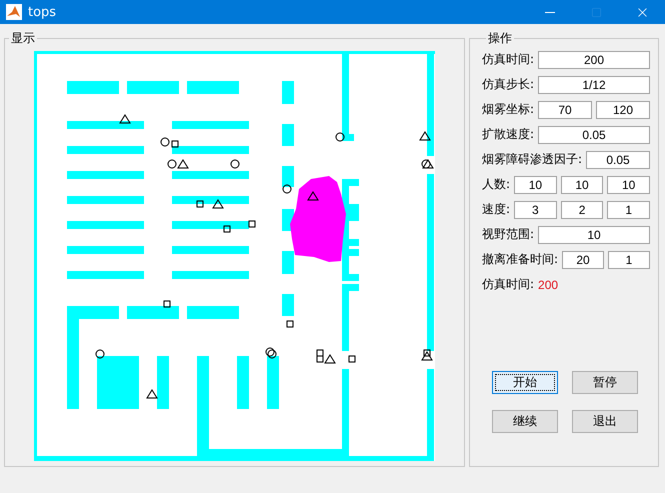  I want to click on action-button: 暂停, so click(605, 382).